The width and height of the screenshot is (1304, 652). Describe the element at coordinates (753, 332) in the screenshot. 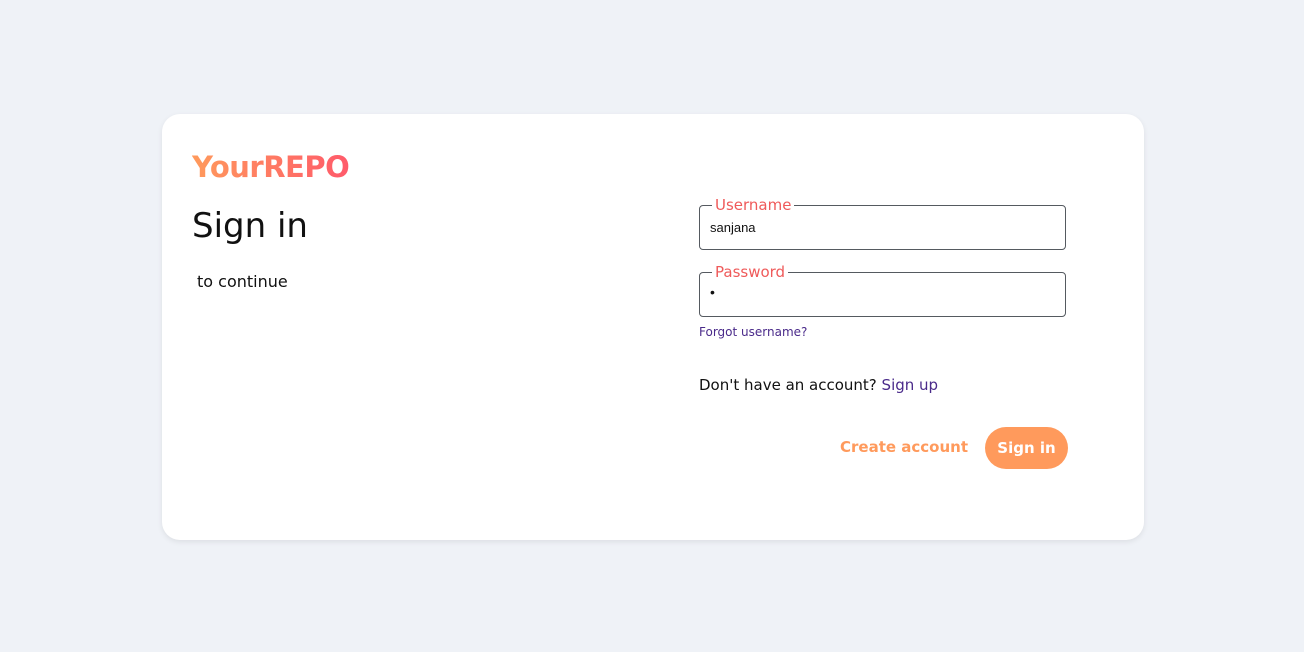

I see `forgot-username-link: Forgot username?` at that location.